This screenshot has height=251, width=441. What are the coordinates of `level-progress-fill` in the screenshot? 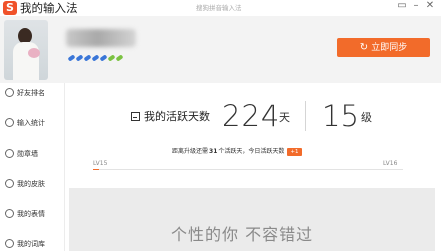 It's located at (96, 169).